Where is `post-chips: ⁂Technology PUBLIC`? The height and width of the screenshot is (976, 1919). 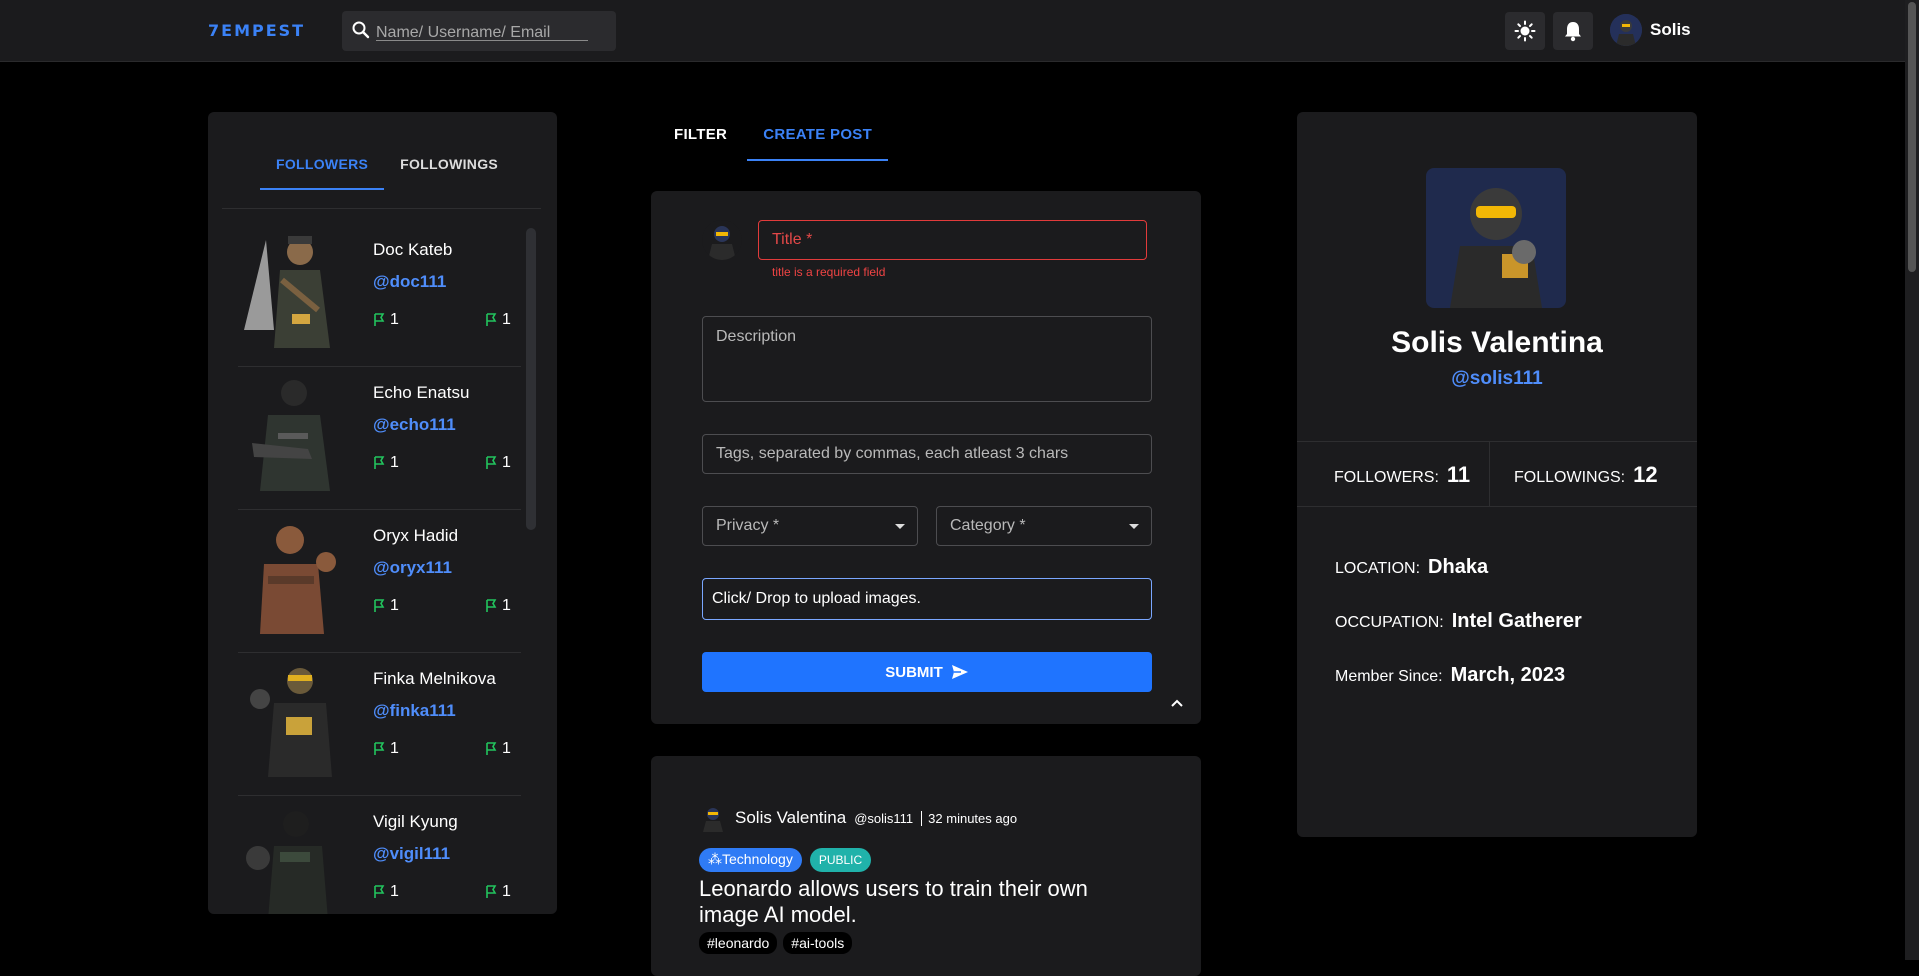 post-chips: ⁂Technology PUBLIC is located at coordinates (785, 860).